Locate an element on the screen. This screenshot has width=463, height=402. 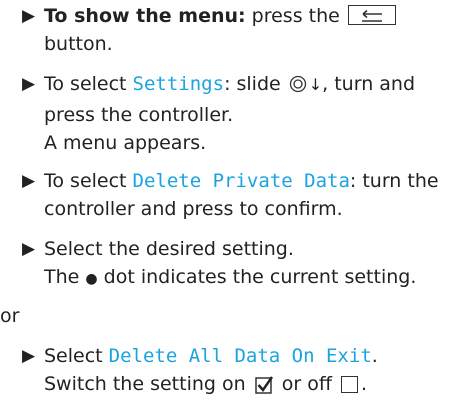
step-result: A menu appears. is located at coordinates (125, 143).